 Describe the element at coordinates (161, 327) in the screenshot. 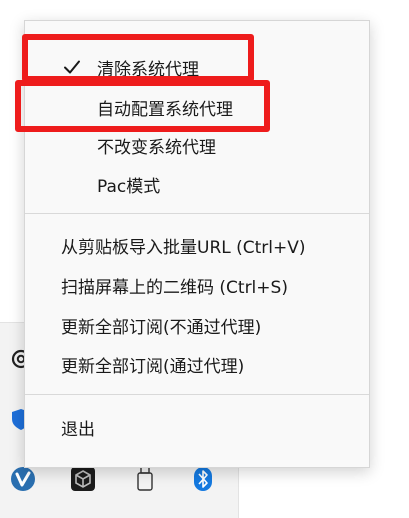

I see `menu-item-label: 更新全部订阅(不通过代理)` at that location.